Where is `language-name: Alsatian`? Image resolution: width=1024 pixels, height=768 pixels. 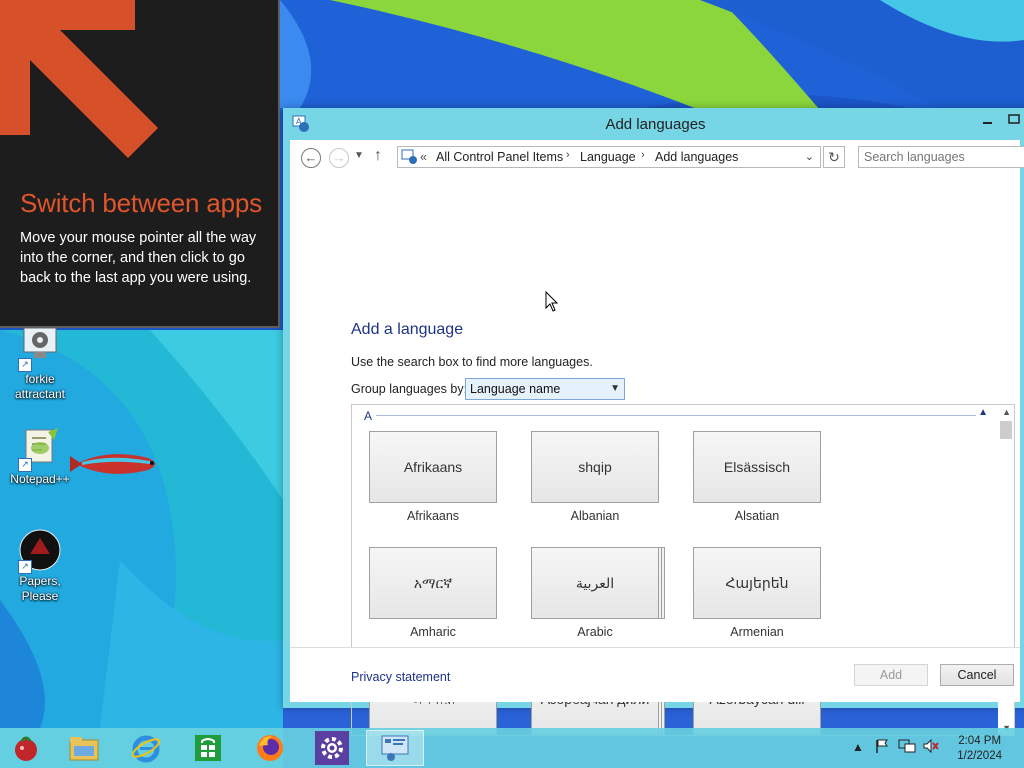
language-name: Alsatian is located at coordinates (757, 516).